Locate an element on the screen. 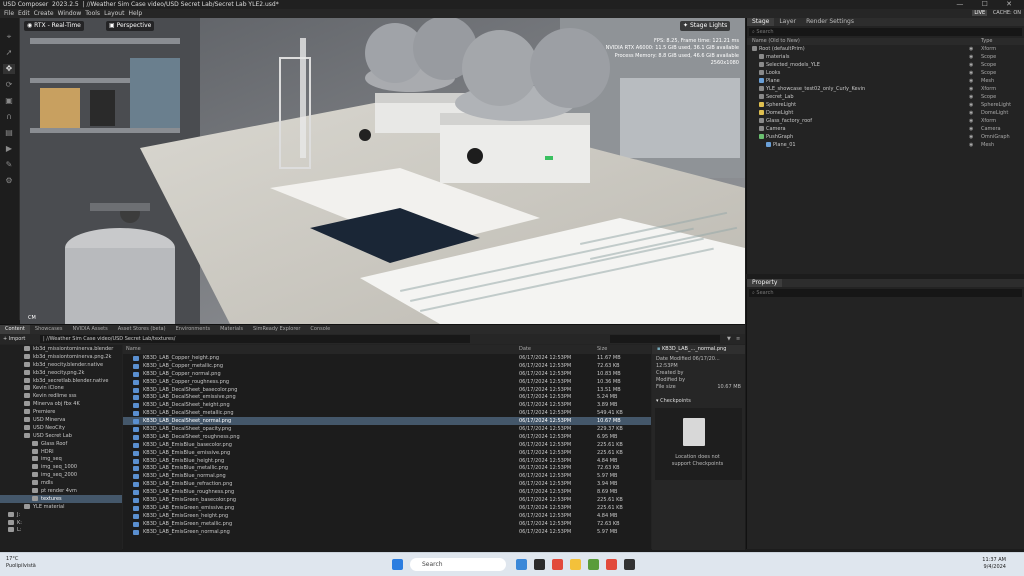 This screenshot has height=576, width=1024. stage-tree-row: Secret_Lab ◉ Scope is located at coordinates (885, 97).